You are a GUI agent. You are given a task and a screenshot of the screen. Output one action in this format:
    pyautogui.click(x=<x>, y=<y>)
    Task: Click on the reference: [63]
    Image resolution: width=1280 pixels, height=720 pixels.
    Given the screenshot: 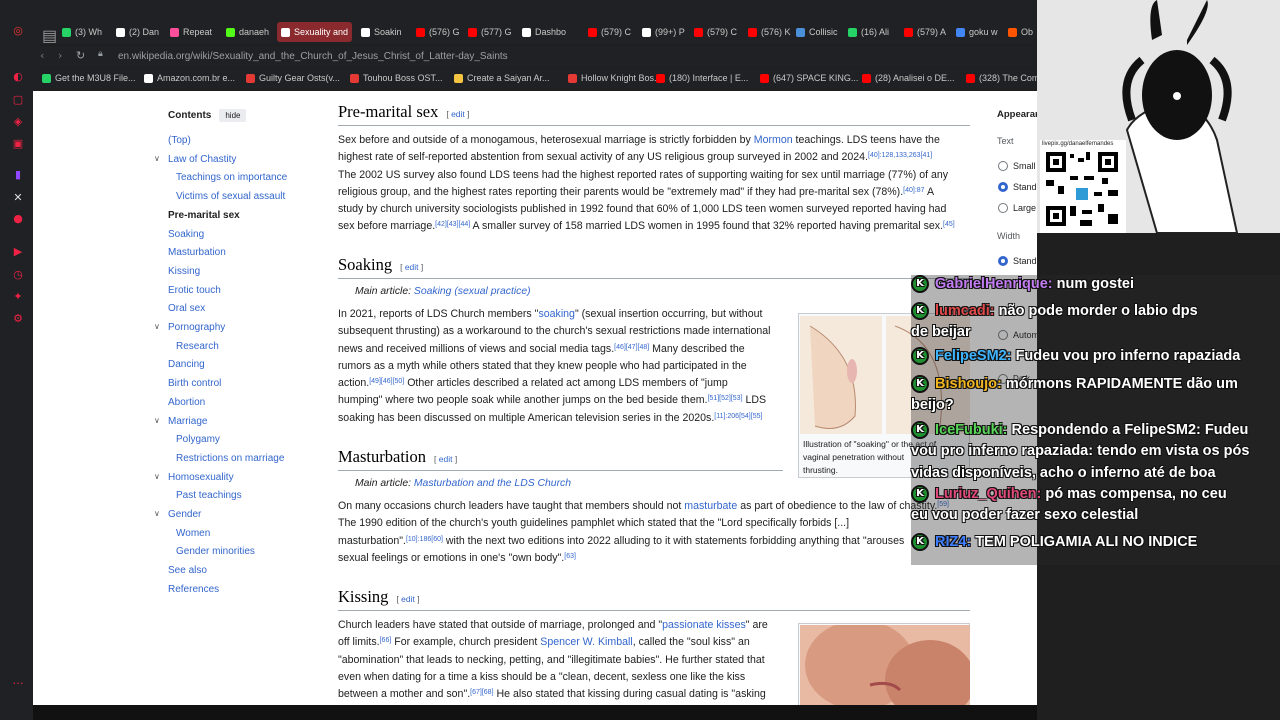 What is the action you would take?
    pyautogui.click(x=570, y=556)
    